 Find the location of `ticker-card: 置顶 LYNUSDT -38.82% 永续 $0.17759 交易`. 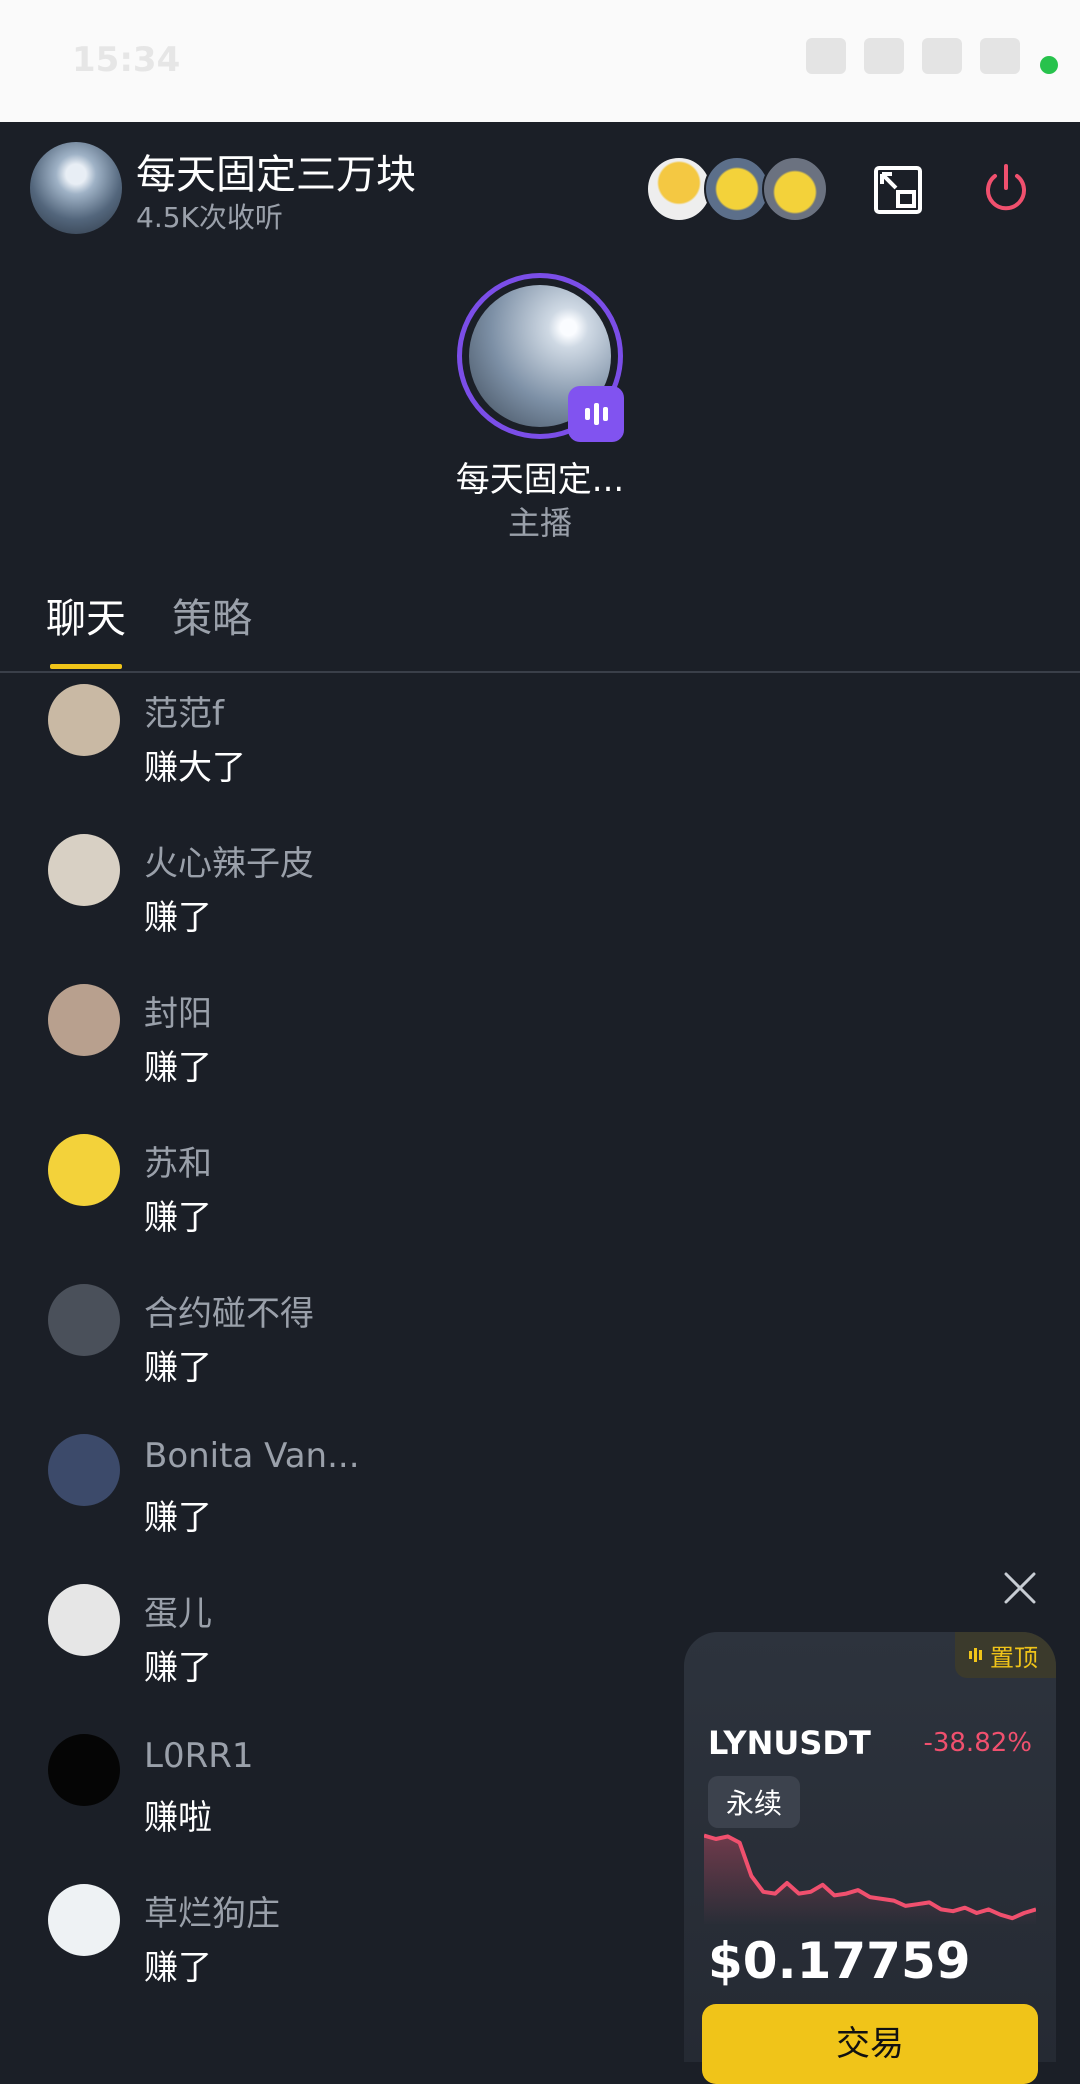

ticker-card: 置顶 LYNUSDT -38.82% 永续 $0.17759 交易 is located at coordinates (870, 1858).